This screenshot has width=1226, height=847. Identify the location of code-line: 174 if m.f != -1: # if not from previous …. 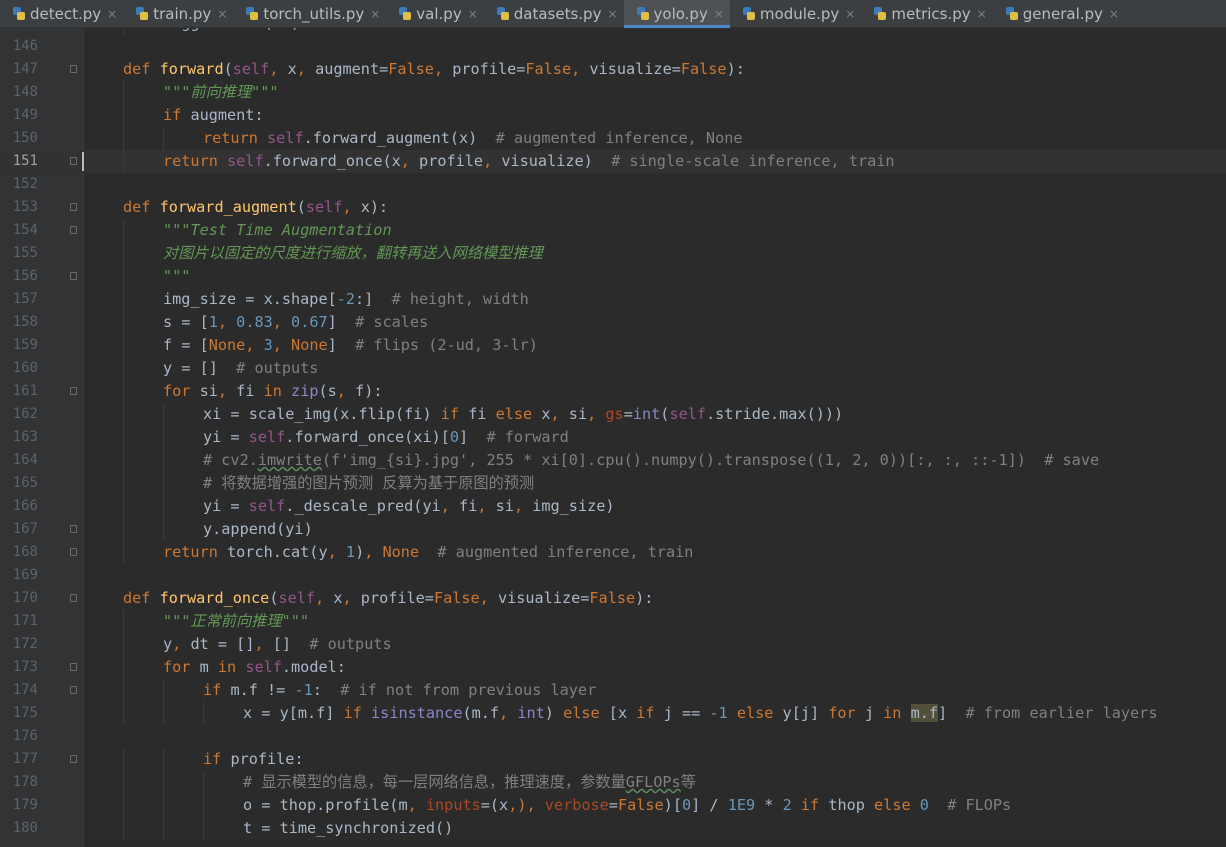
(613, 690).